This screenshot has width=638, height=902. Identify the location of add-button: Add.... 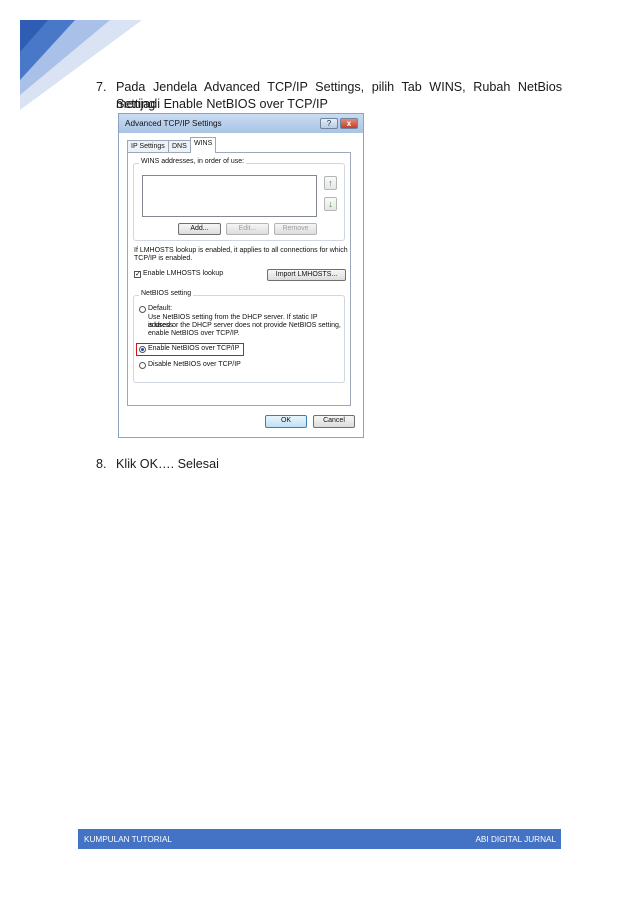
(199, 229).